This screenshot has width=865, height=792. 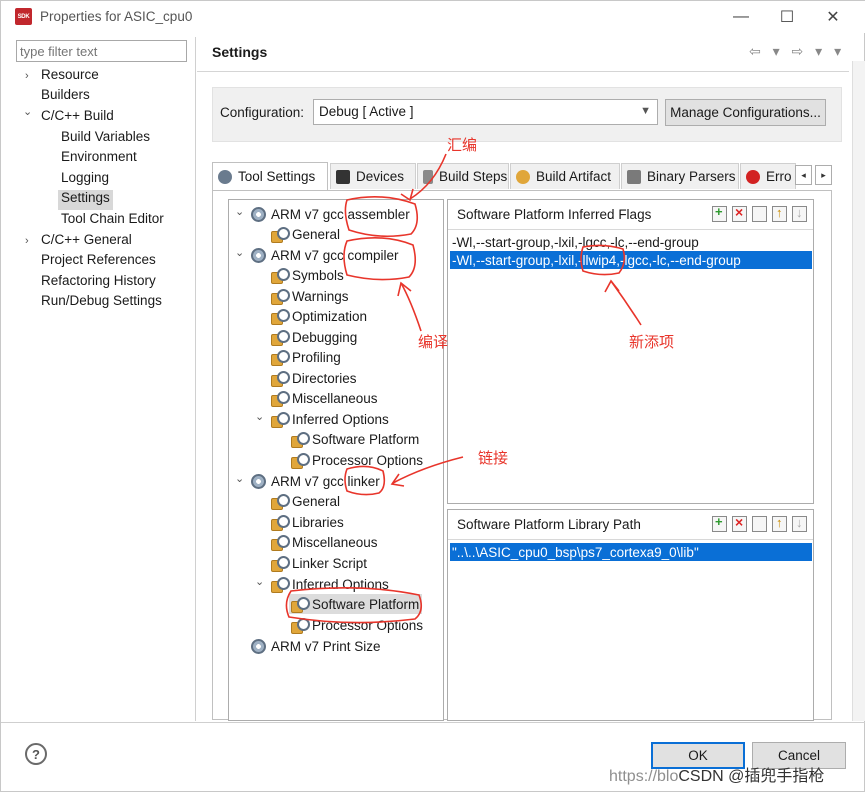 What do you see at coordinates (324, 542) in the screenshot?
I see `tree-item-linker-miscellaneous: Miscellaneous` at bounding box center [324, 542].